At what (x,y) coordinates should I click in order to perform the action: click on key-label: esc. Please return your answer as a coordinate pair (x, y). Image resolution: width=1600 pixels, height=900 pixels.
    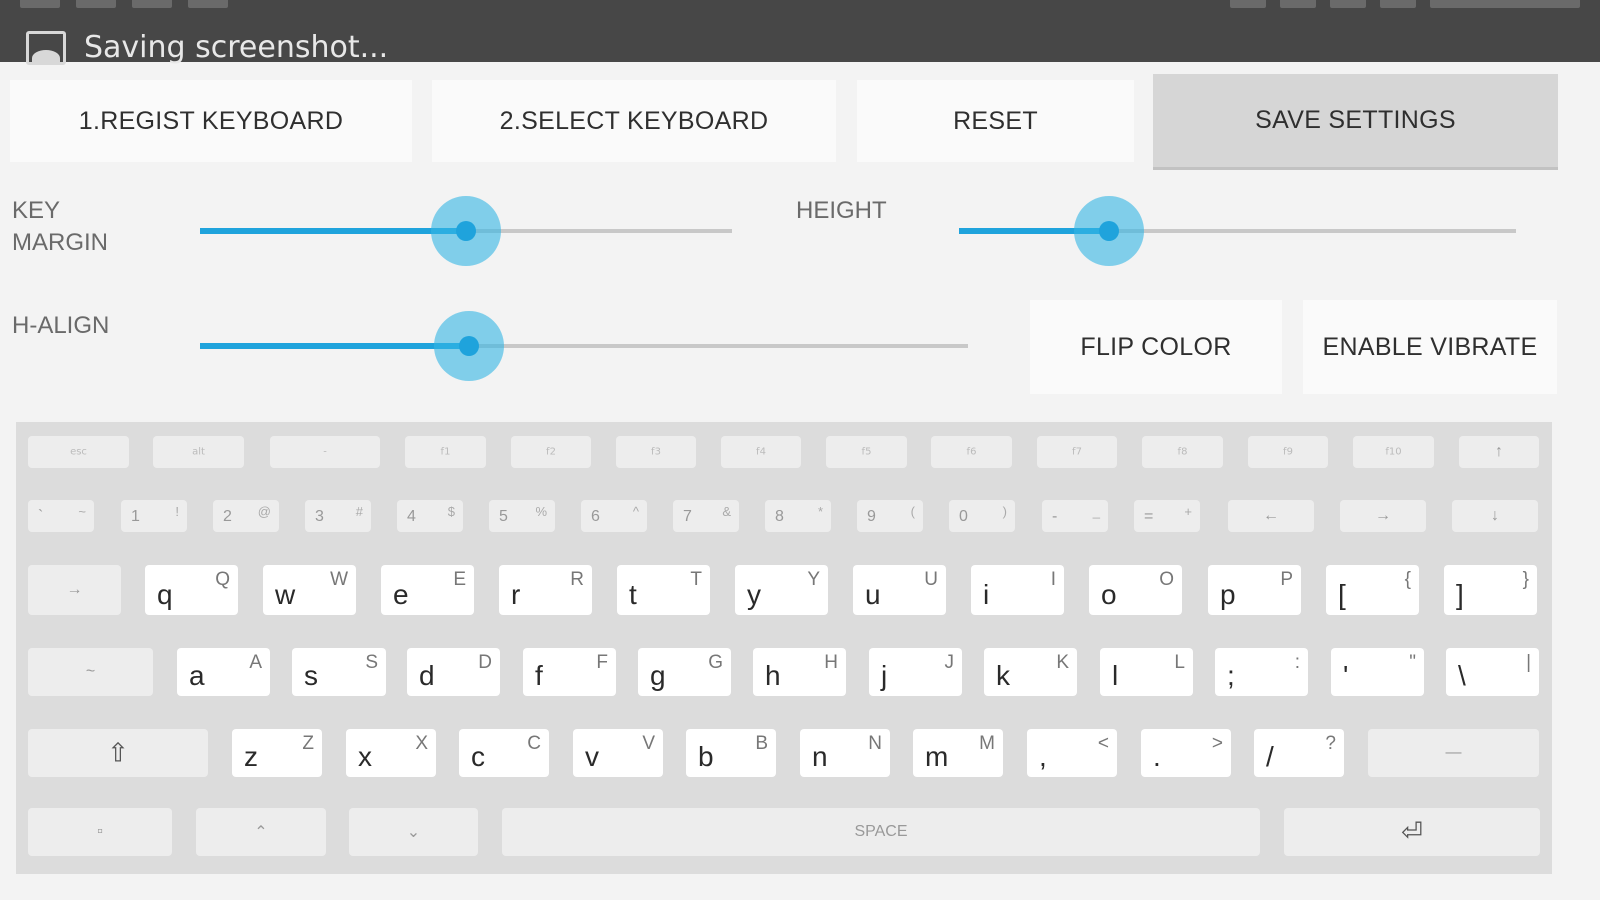
    Looking at the image, I should click on (78, 452).